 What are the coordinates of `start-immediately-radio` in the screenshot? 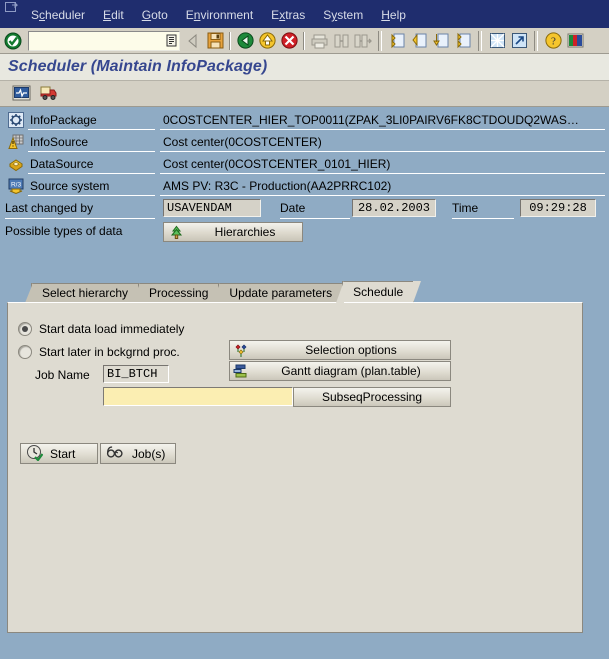 It's located at (25, 329).